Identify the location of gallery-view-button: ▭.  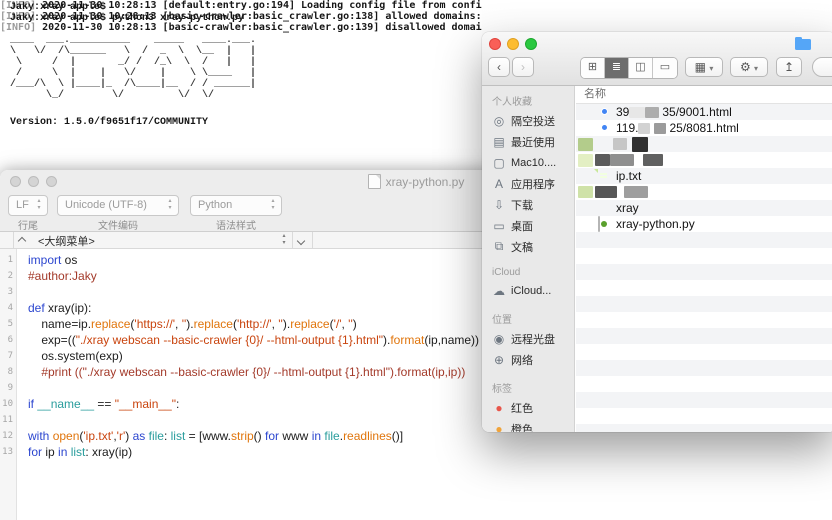
(665, 68).